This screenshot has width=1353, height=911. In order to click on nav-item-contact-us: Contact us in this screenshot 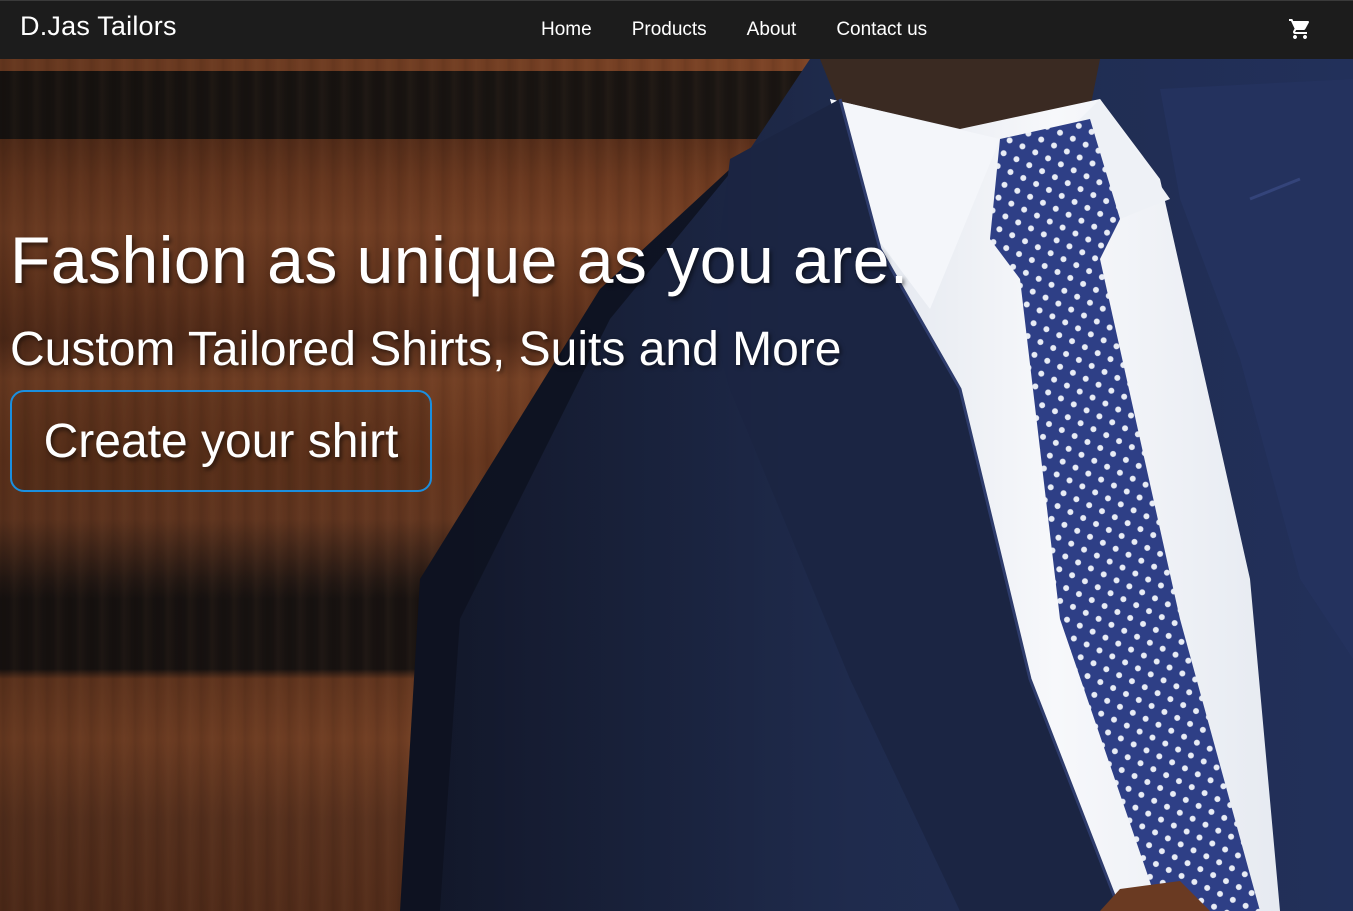, I will do `click(881, 30)`.